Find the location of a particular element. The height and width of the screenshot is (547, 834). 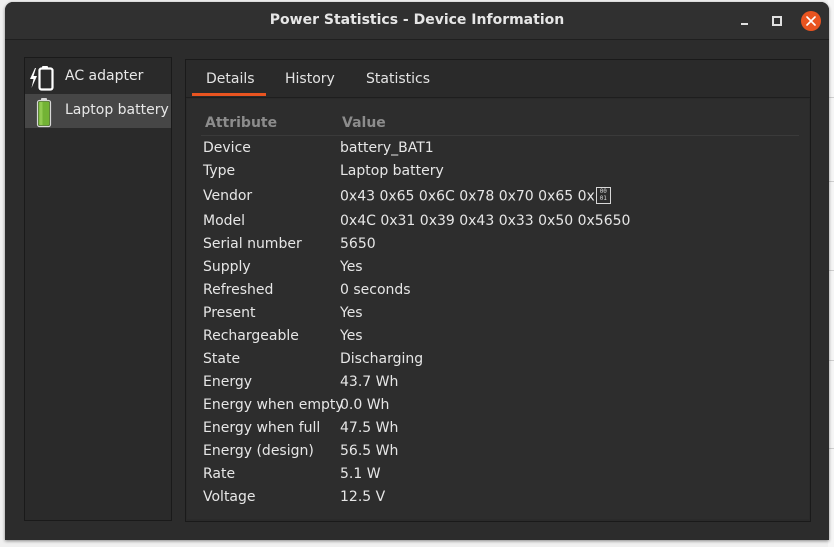

table-row: State Discharging is located at coordinates (498, 361).